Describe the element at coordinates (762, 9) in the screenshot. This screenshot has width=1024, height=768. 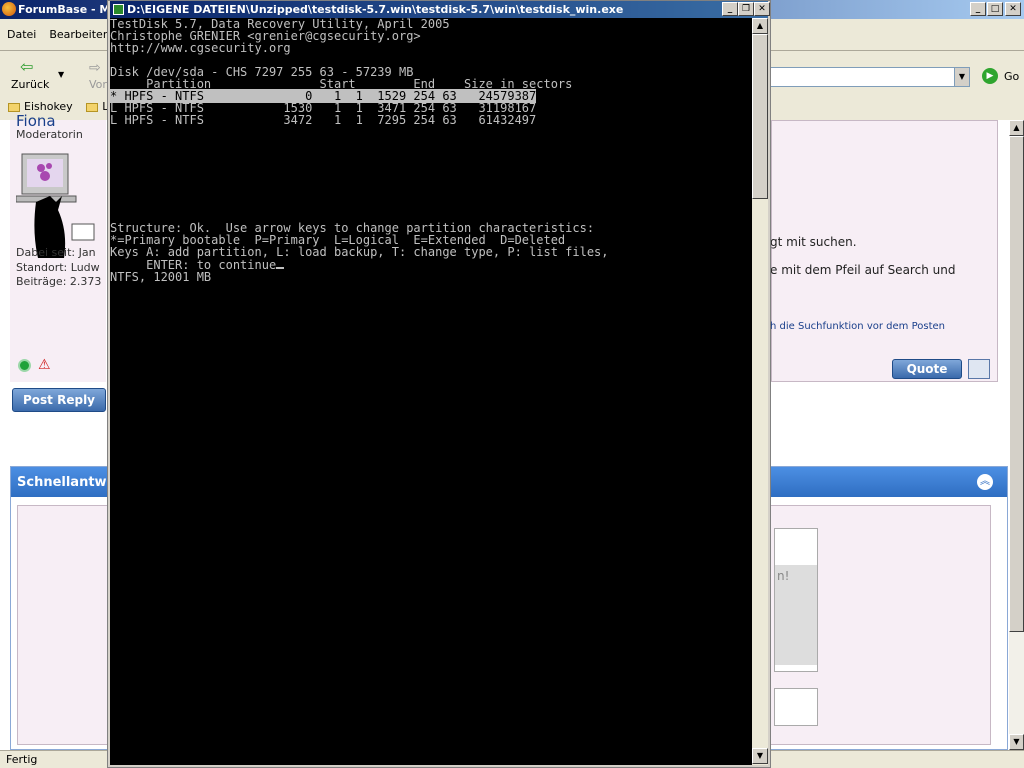
I see `console-close-button: ✕` at that location.